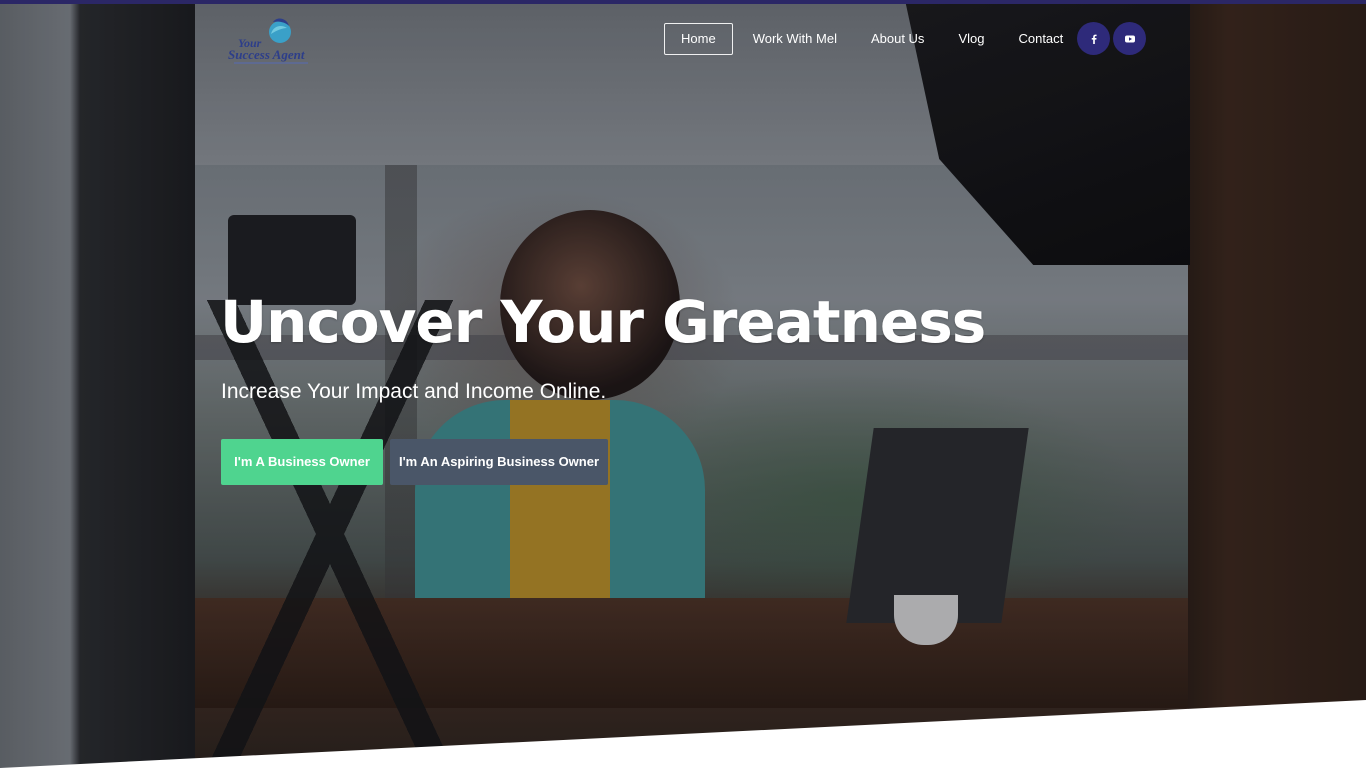 This screenshot has width=1366, height=768. What do you see at coordinates (302, 462) in the screenshot?
I see `business-owner-button: I'm A Business Owner` at bounding box center [302, 462].